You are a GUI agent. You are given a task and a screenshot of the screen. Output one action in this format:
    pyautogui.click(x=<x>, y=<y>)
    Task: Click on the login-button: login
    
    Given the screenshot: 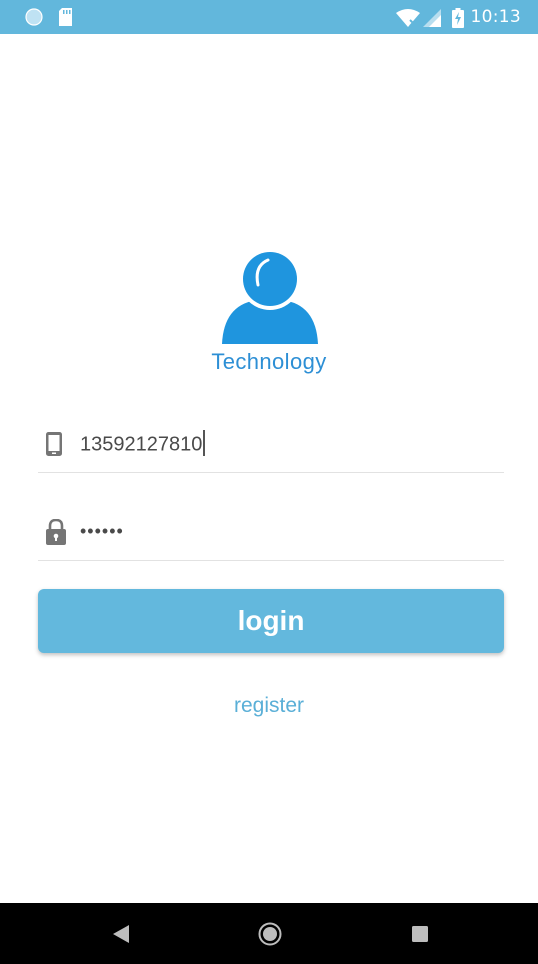 What is the action you would take?
    pyautogui.click(x=271, y=621)
    